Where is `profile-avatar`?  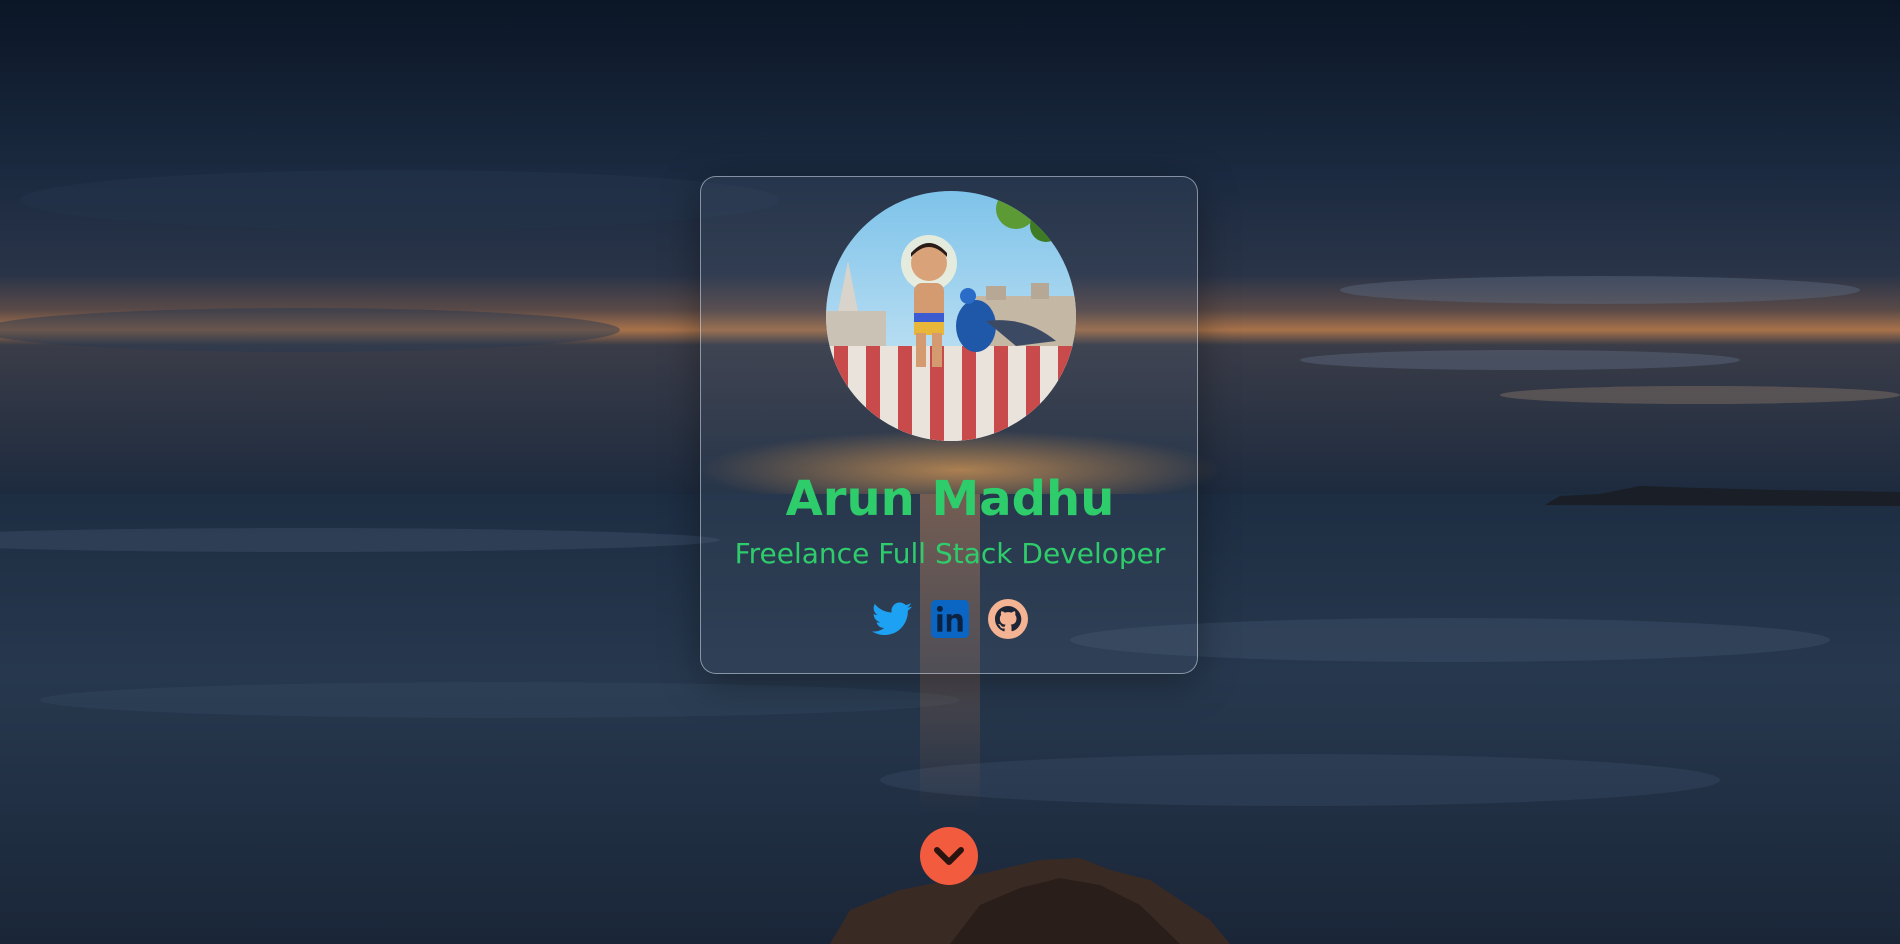 profile-avatar is located at coordinates (951, 316).